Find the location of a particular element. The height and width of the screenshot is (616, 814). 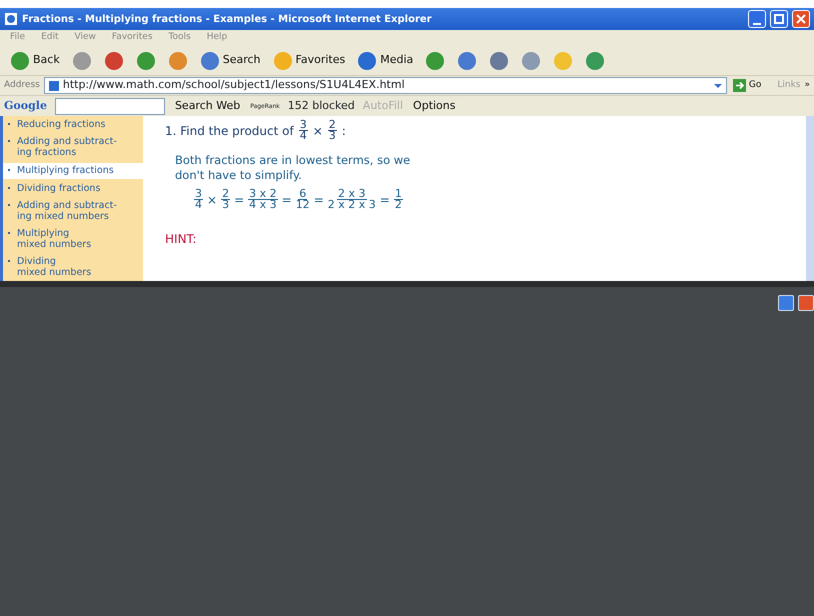

window-title: Fractions - Multiplying fractions - Examples - Microsoft Internet Explorer is located at coordinates (227, 19).